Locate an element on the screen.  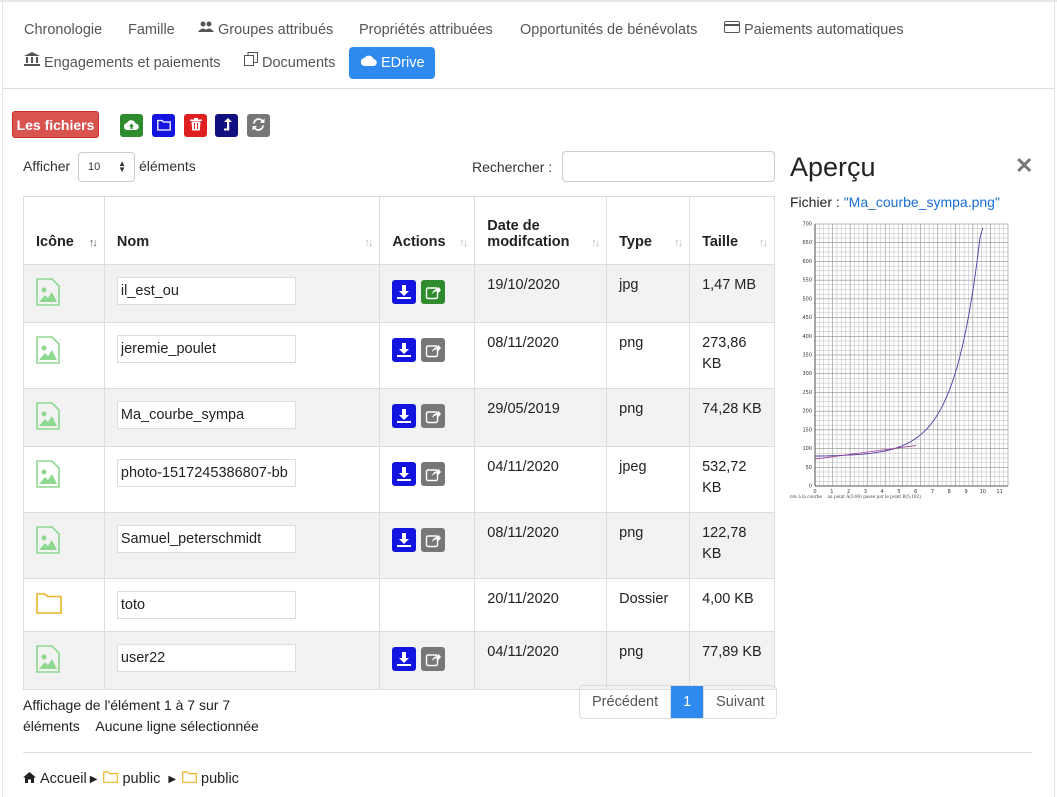
table-row: 04/11/2020 png 77,89 KB is located at coordinates (399, 660).